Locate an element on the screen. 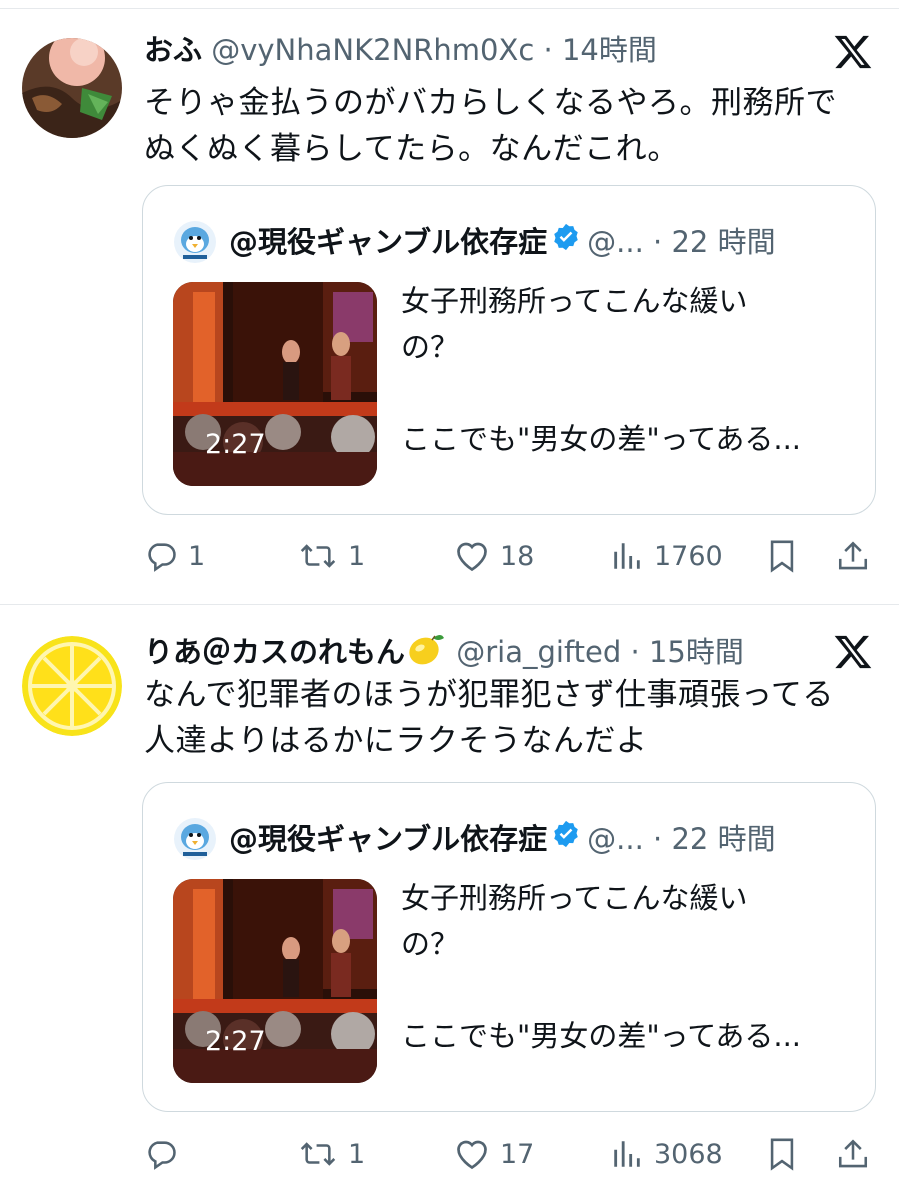 The image size is (899, 1200). avatar-image is located at coordinates (72, 88).